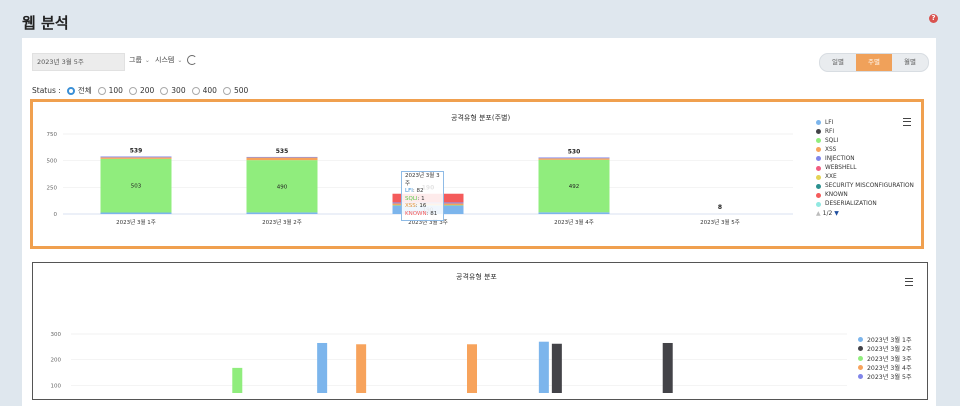 This screenshot has width=960, height=406. Describe the element at coordinates (574, 222) in the screenshot. I see `x-tick-label: 2023년 3월 4주` at that location.